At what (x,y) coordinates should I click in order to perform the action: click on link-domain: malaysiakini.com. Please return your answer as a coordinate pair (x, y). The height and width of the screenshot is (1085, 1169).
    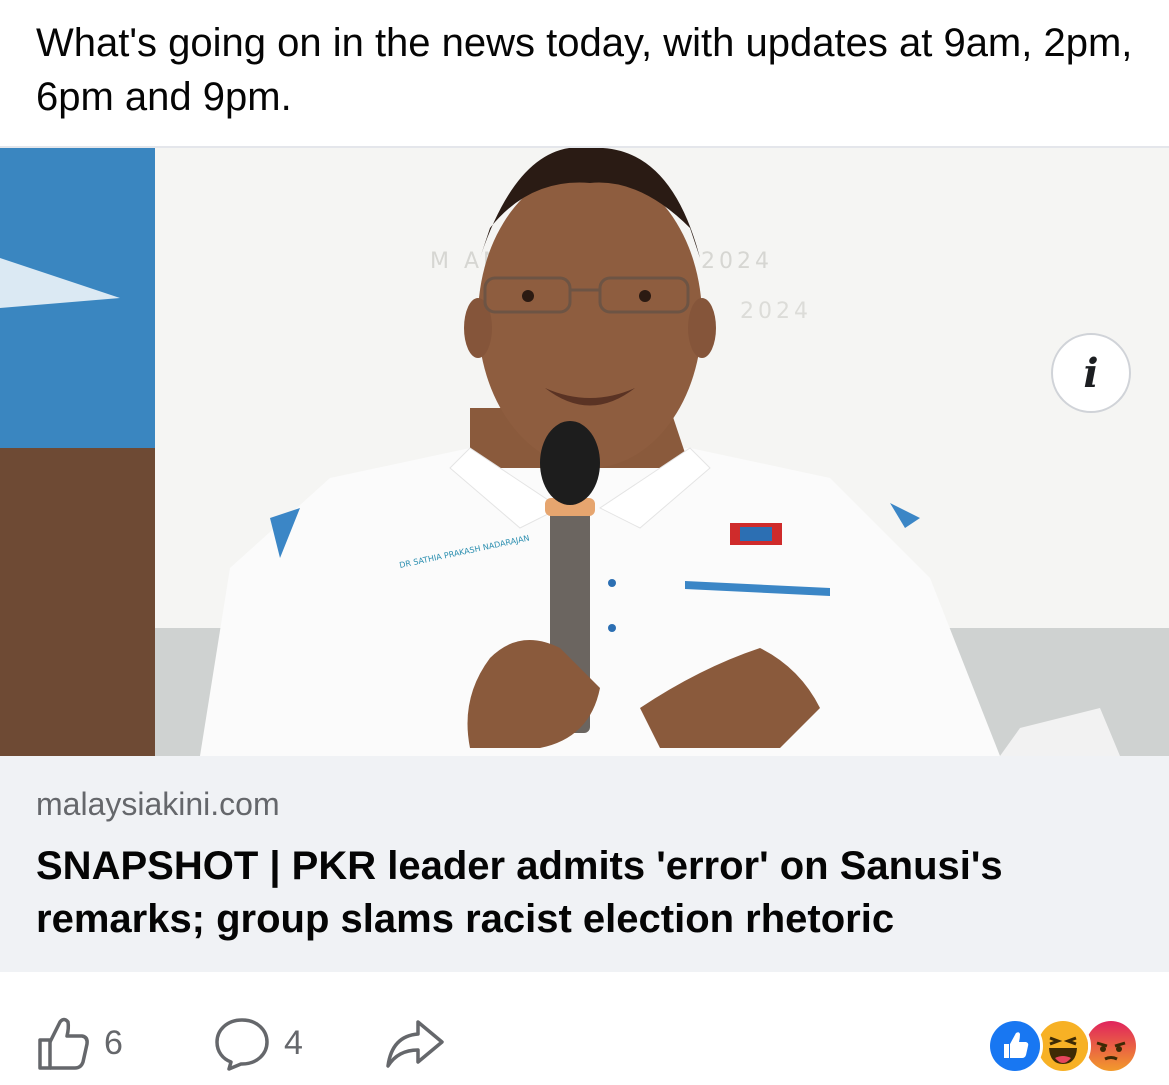
    Looking at the image, I should click on (158, 804).